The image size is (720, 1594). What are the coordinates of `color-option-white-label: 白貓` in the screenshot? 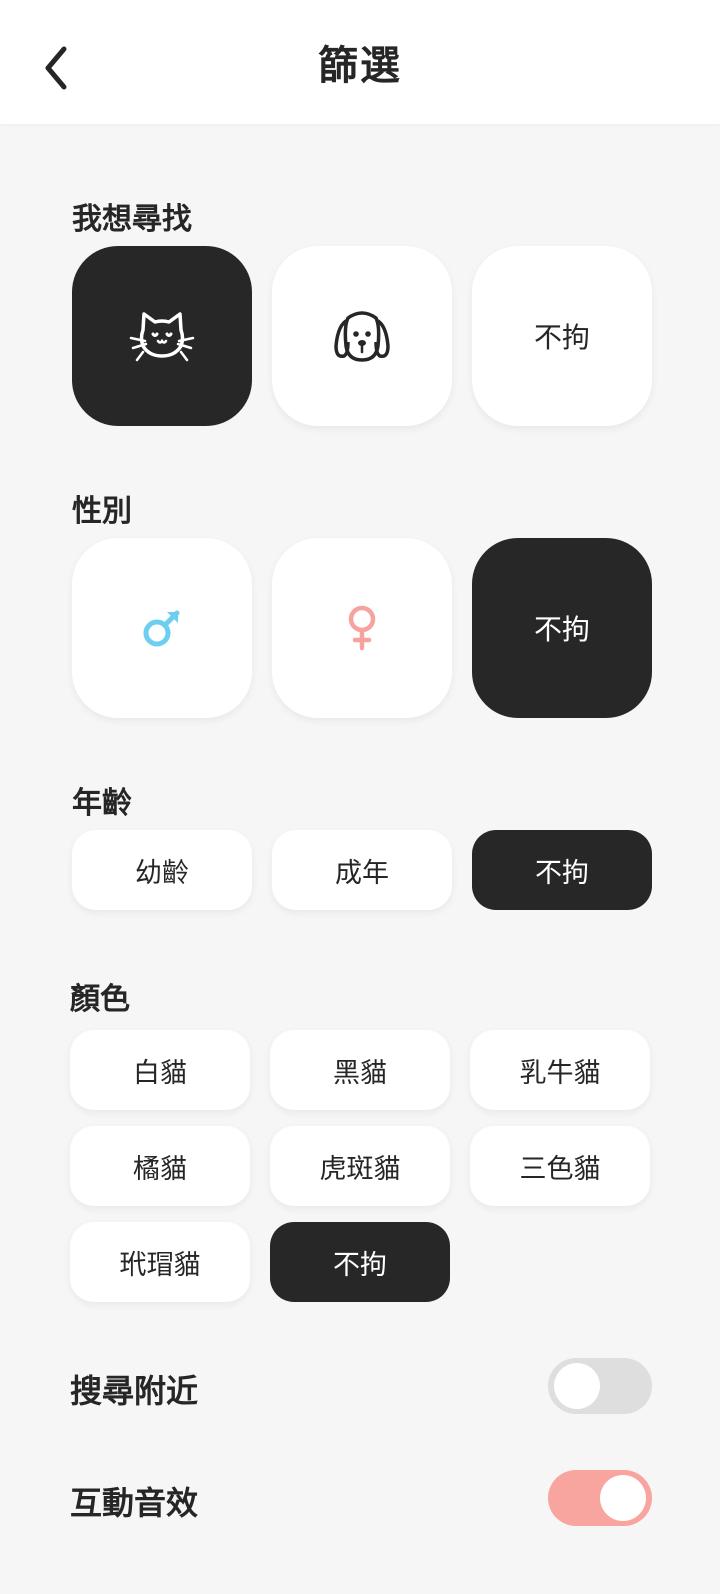 It's located at (160, 1073).